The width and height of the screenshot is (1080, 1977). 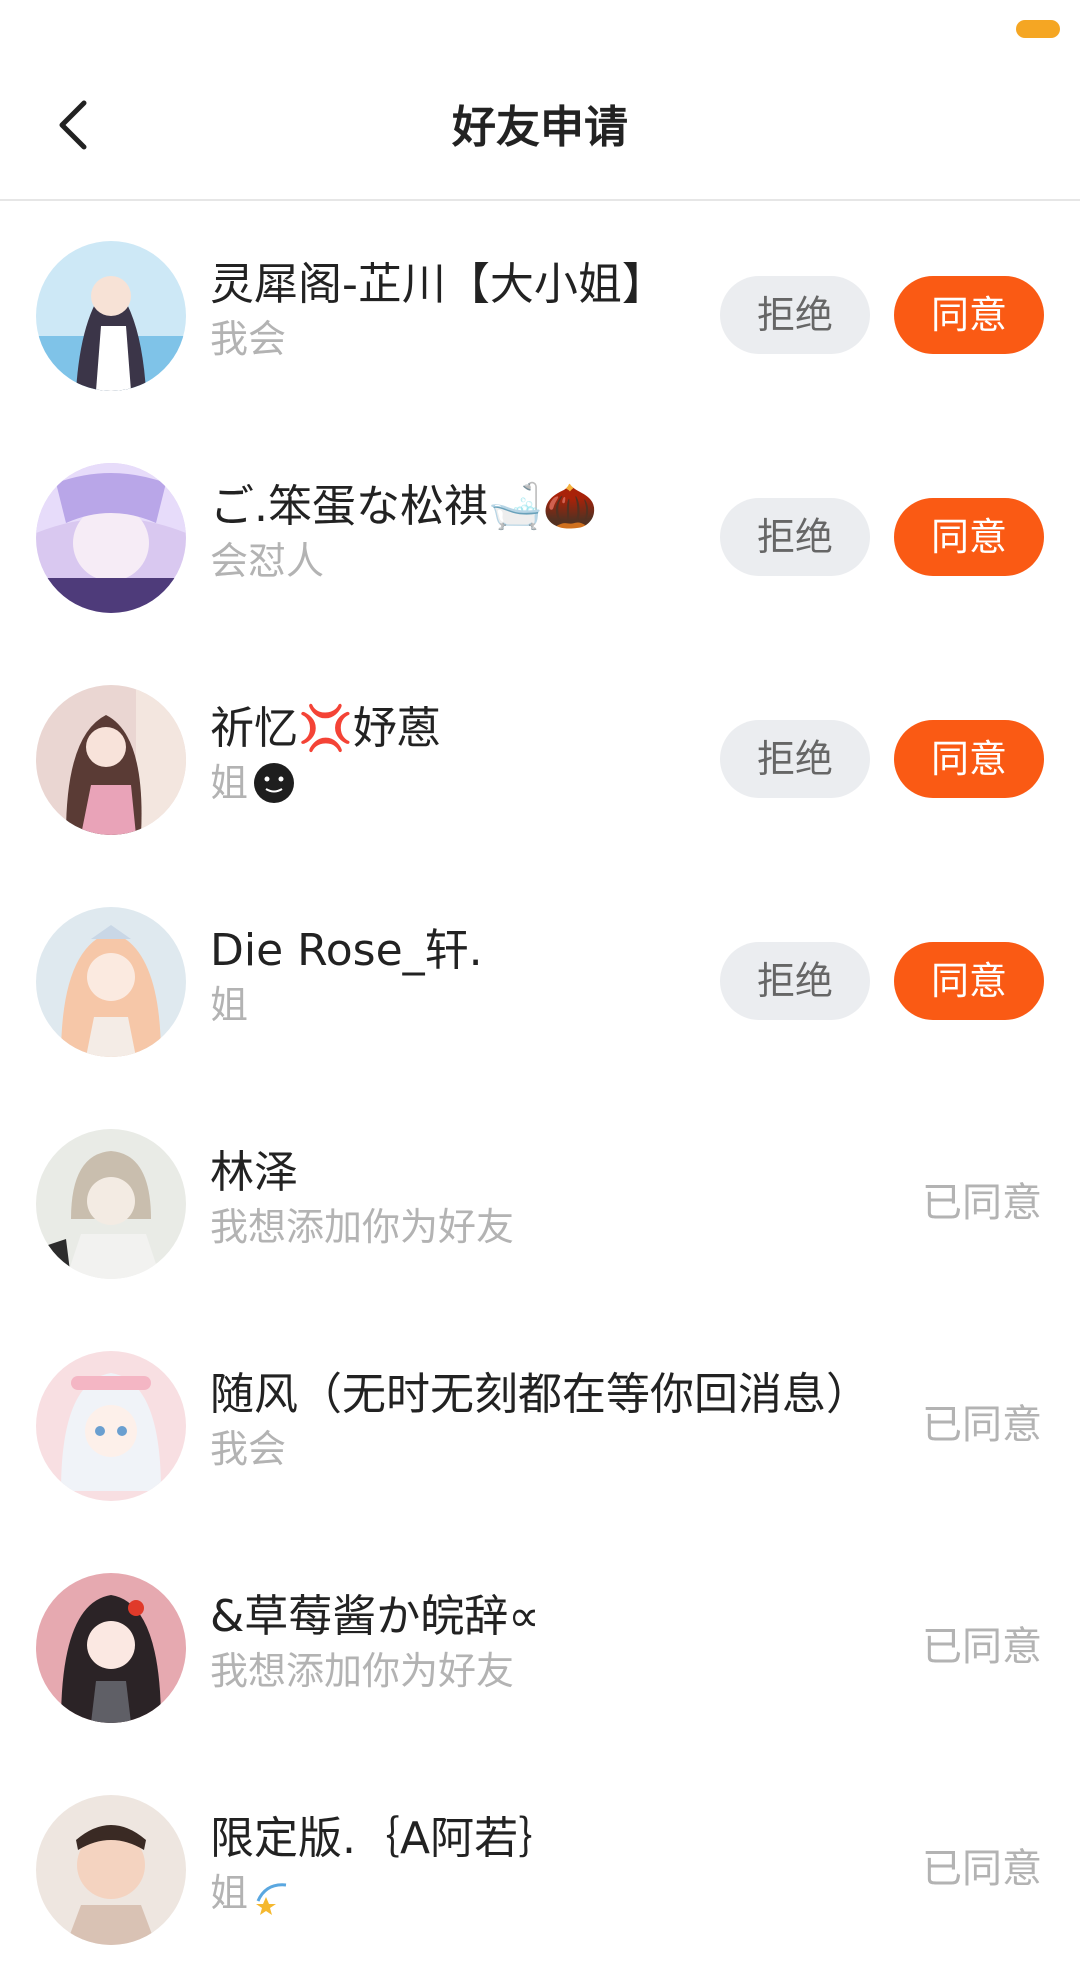 What do you see at coordinates (325, 728) in the screenshot?
I see `requester-name: 祈忆💢妤蒽` at bounding box center [325, 728].